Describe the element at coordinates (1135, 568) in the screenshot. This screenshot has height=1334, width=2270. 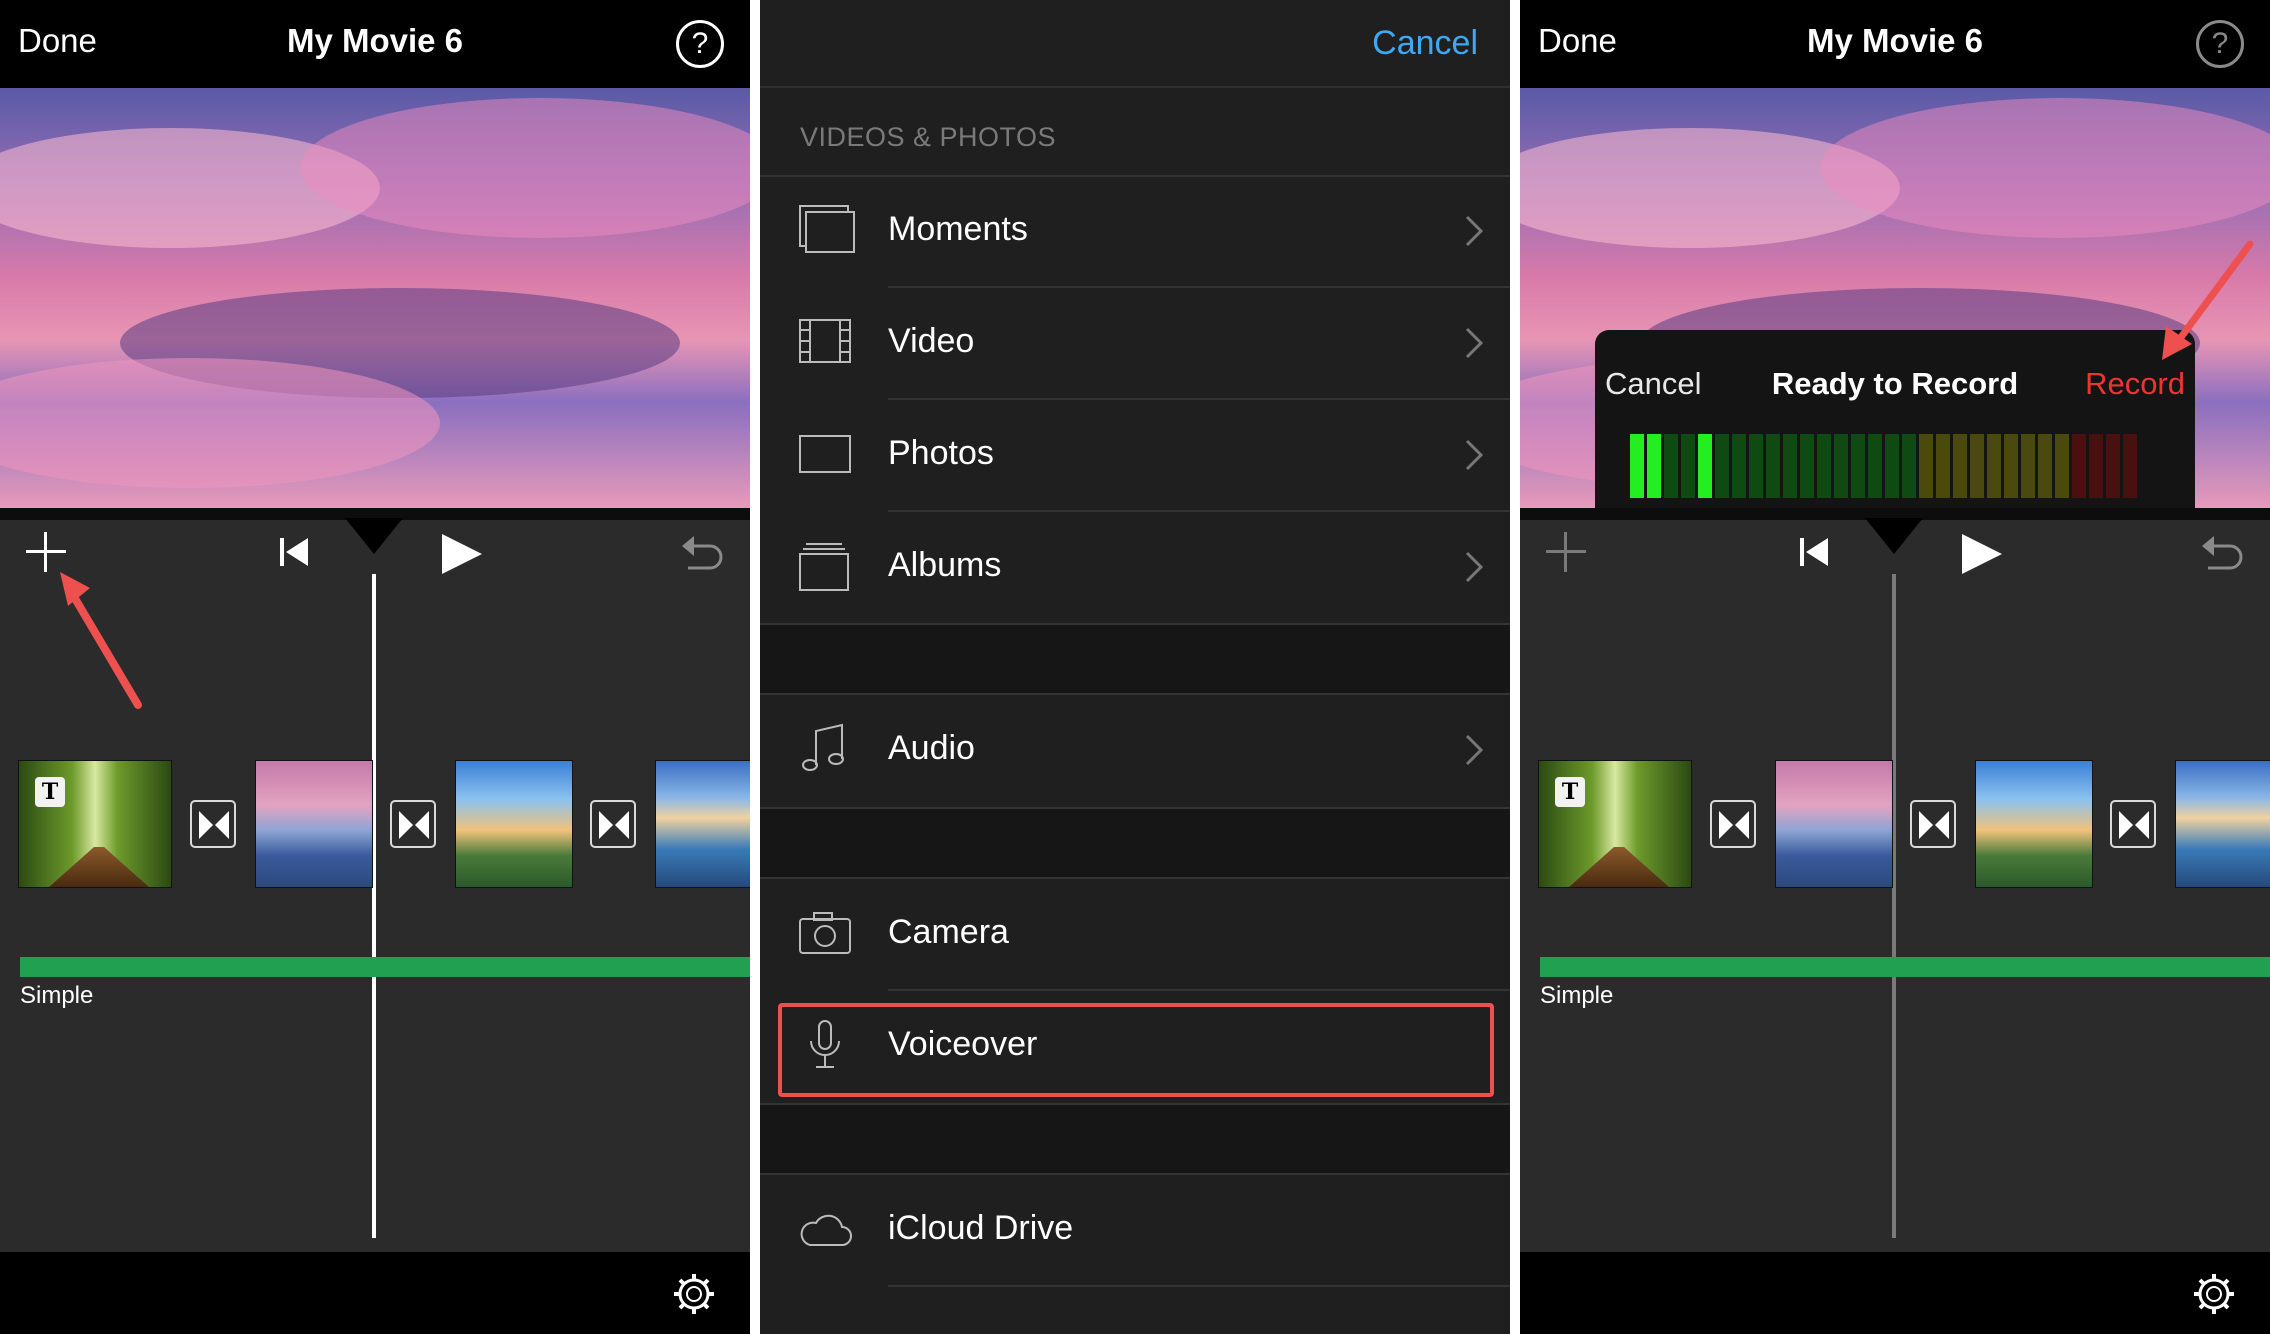
I see `menu-item-albums: Albums` at that location.